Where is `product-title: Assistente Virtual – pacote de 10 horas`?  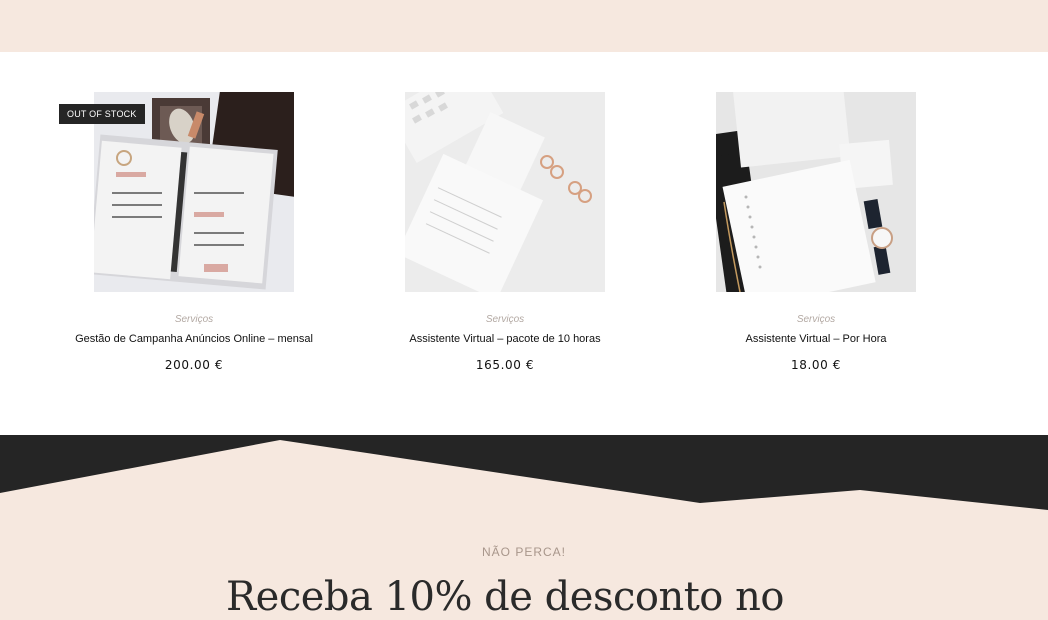 product-title: Assistente Virtual – pacote de 10 horas is located at coordinates (505, 339).